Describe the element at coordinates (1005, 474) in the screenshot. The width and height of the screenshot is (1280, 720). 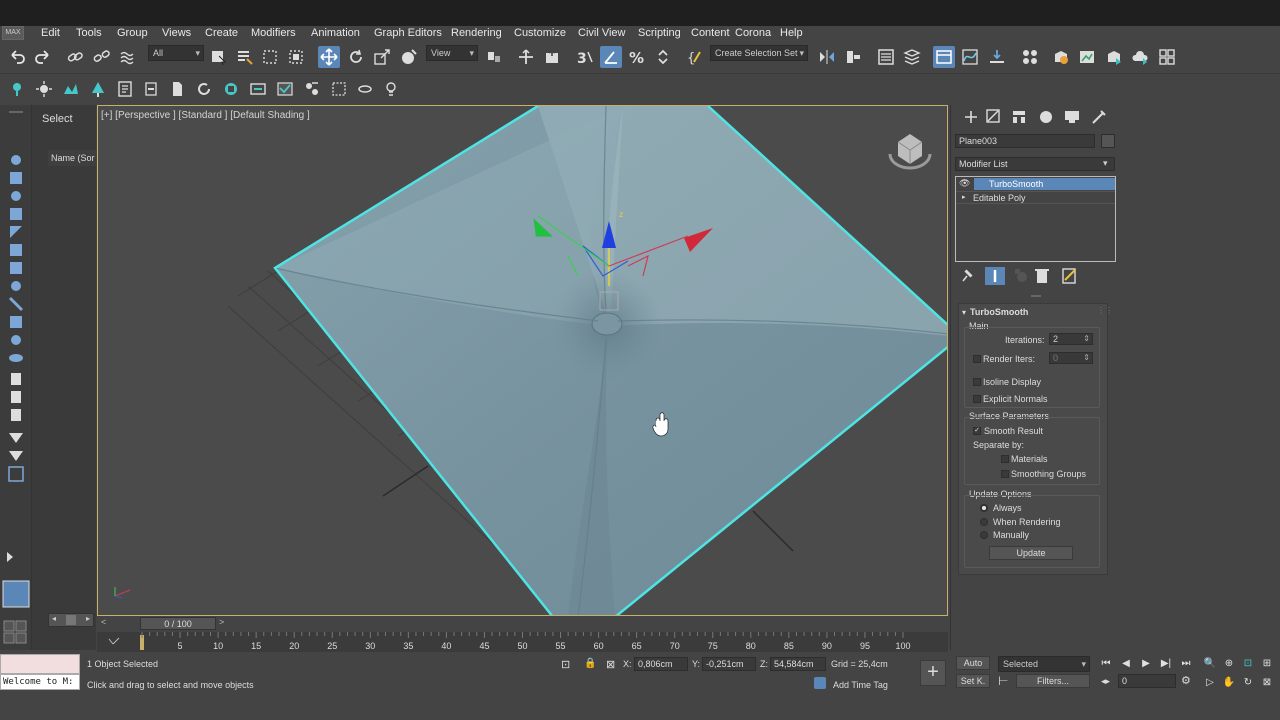
I see `smoothing-groups-checkbox` at that location.